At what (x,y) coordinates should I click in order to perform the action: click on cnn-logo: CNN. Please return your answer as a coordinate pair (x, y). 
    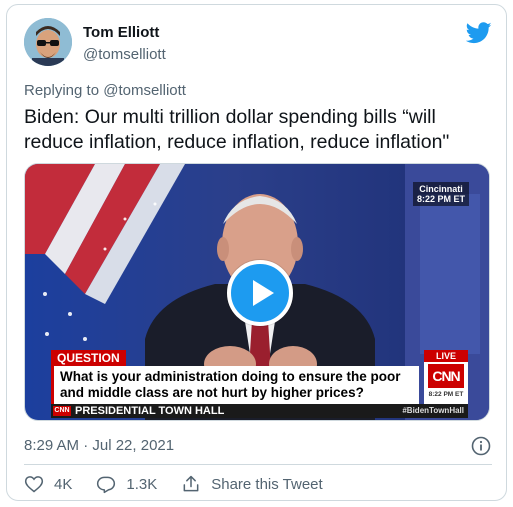
    Looking at the image, I should click on (446, 376).